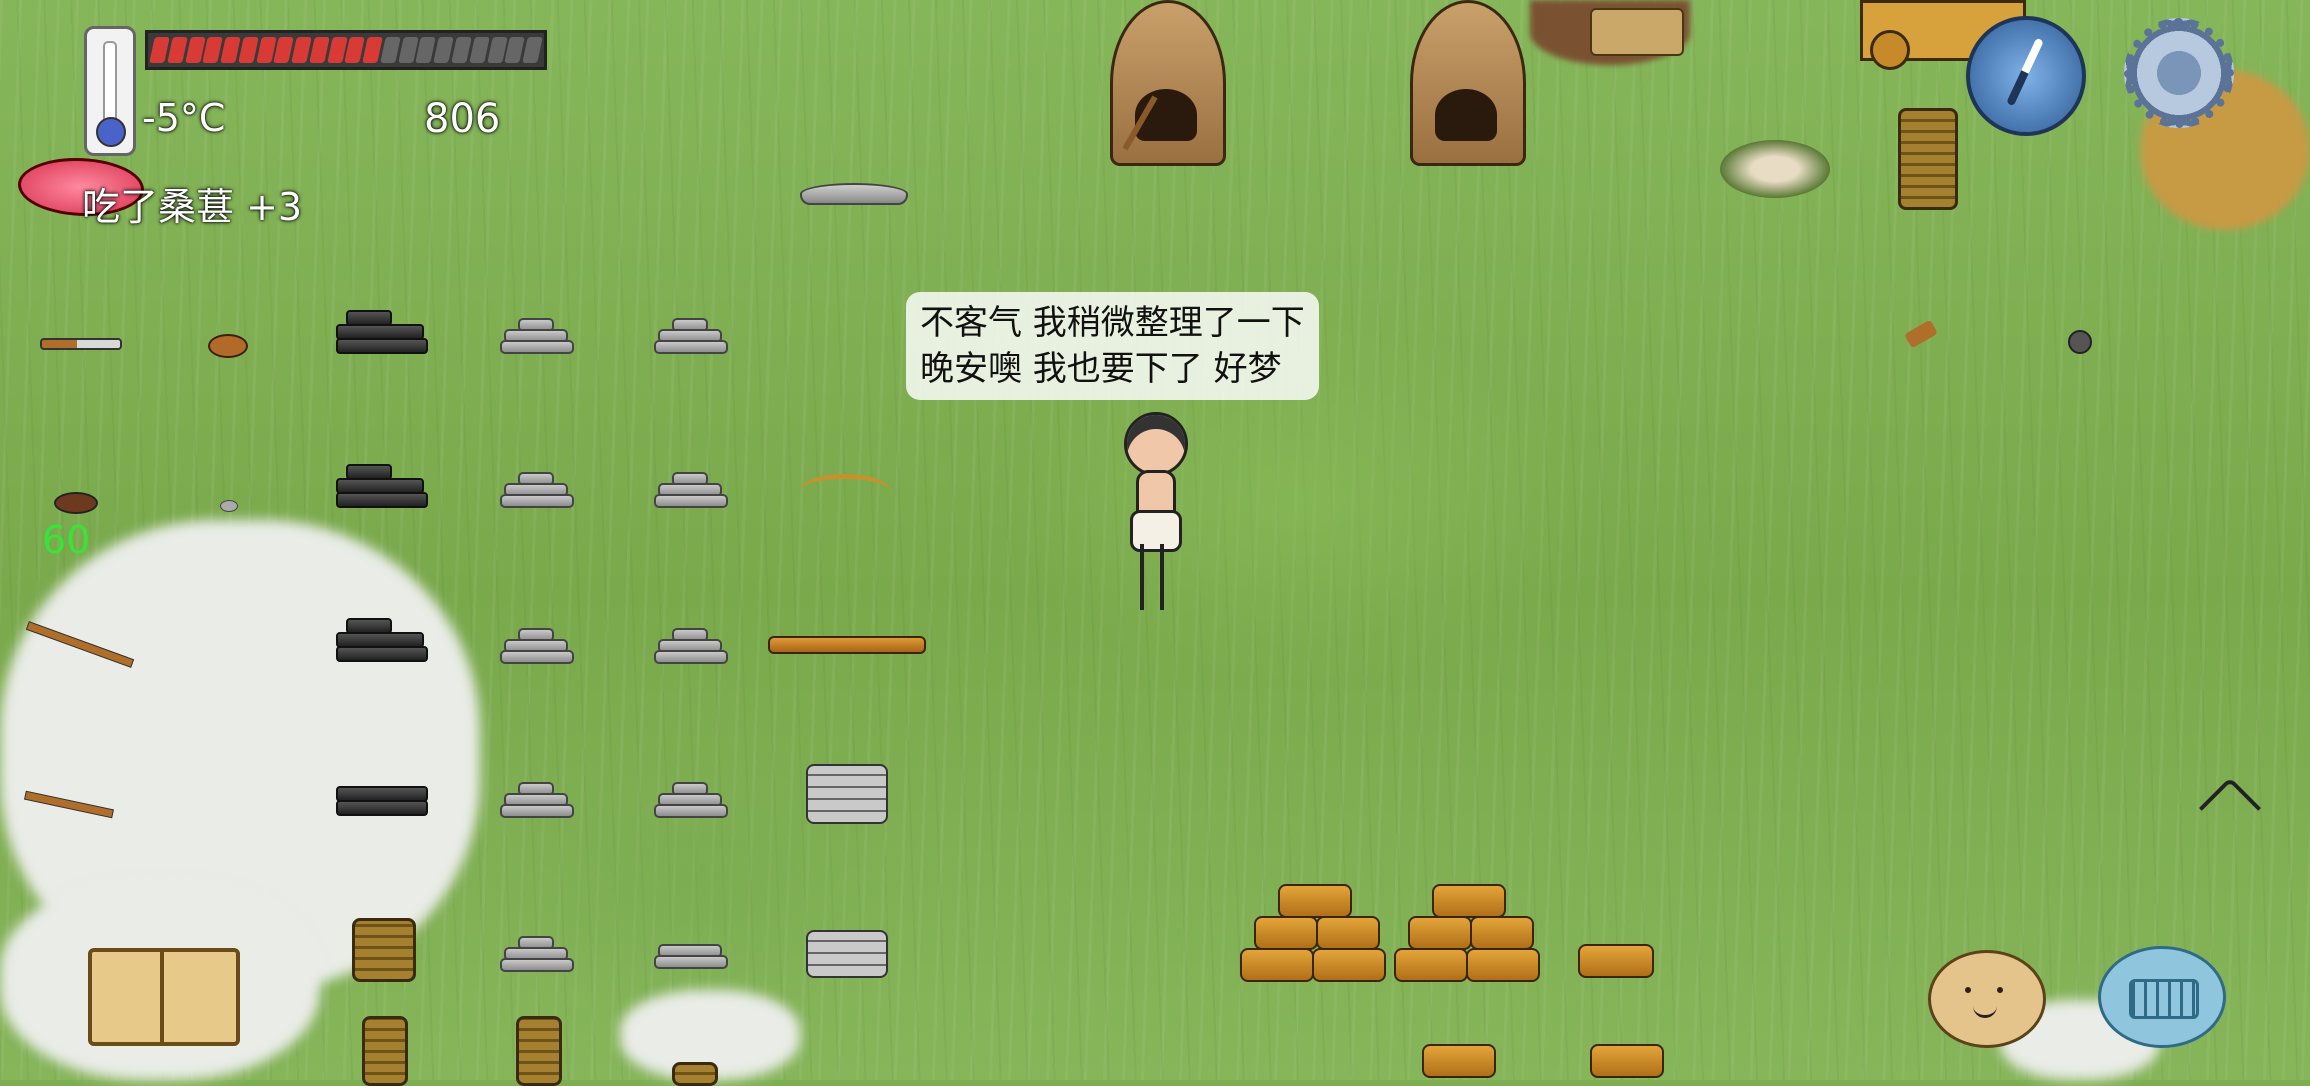 The height and width of the screenshot is (1086, 2310). I want to click on temperature-readout: -5°C, so click(184, 118).